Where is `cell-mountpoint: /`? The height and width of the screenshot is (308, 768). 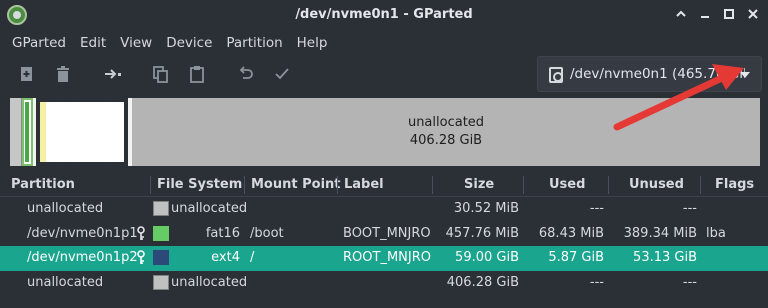 cell-mountpoint: / is located at coordinates (252, 257).